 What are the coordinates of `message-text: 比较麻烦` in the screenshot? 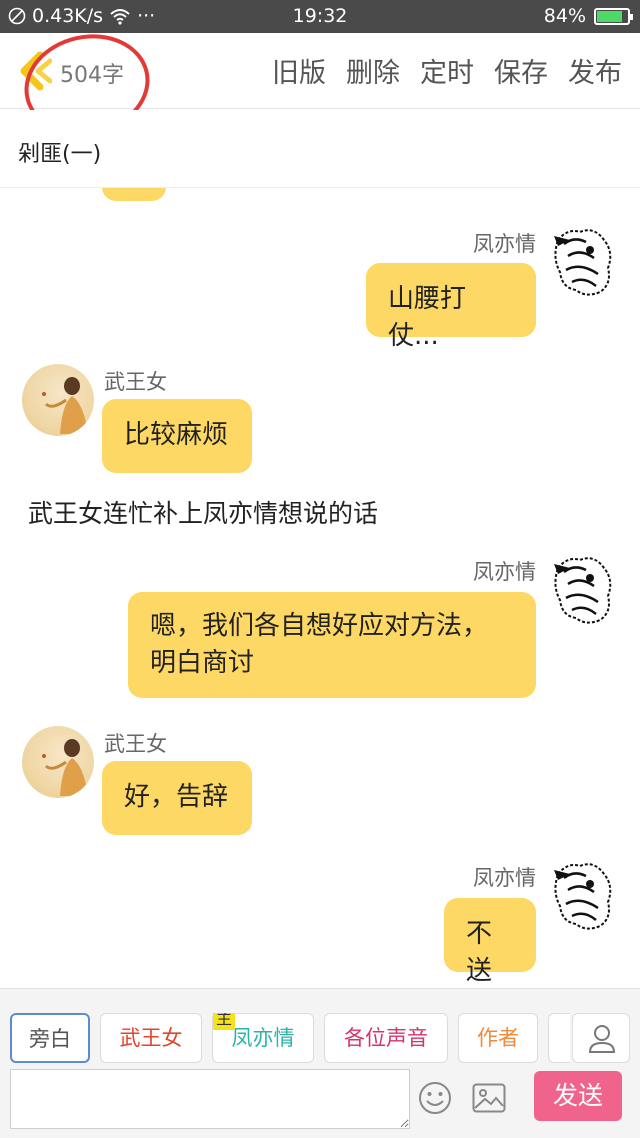 It's located at (176, 435).